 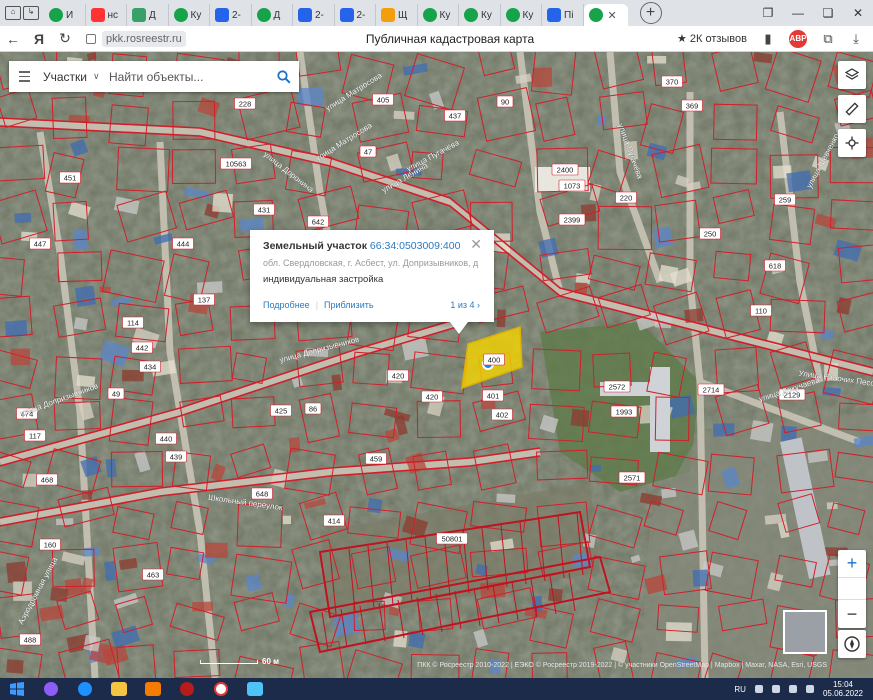 What do you see at coordinates (494, 359) in the screenshot?
I see `parcel-label: 400` at bounding box center [494, 359].